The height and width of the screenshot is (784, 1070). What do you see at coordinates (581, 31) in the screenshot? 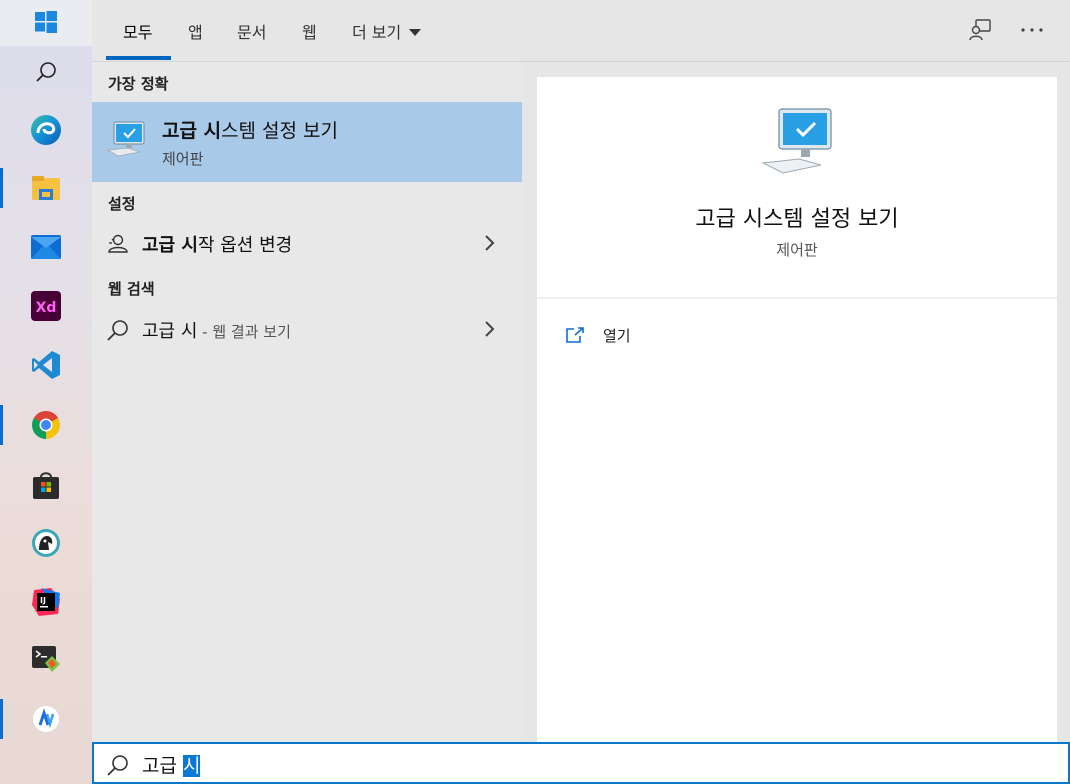
I see `search-tab-bar: 모두 앱 문서 웹 더 보기` at bounding box center [581, 31].